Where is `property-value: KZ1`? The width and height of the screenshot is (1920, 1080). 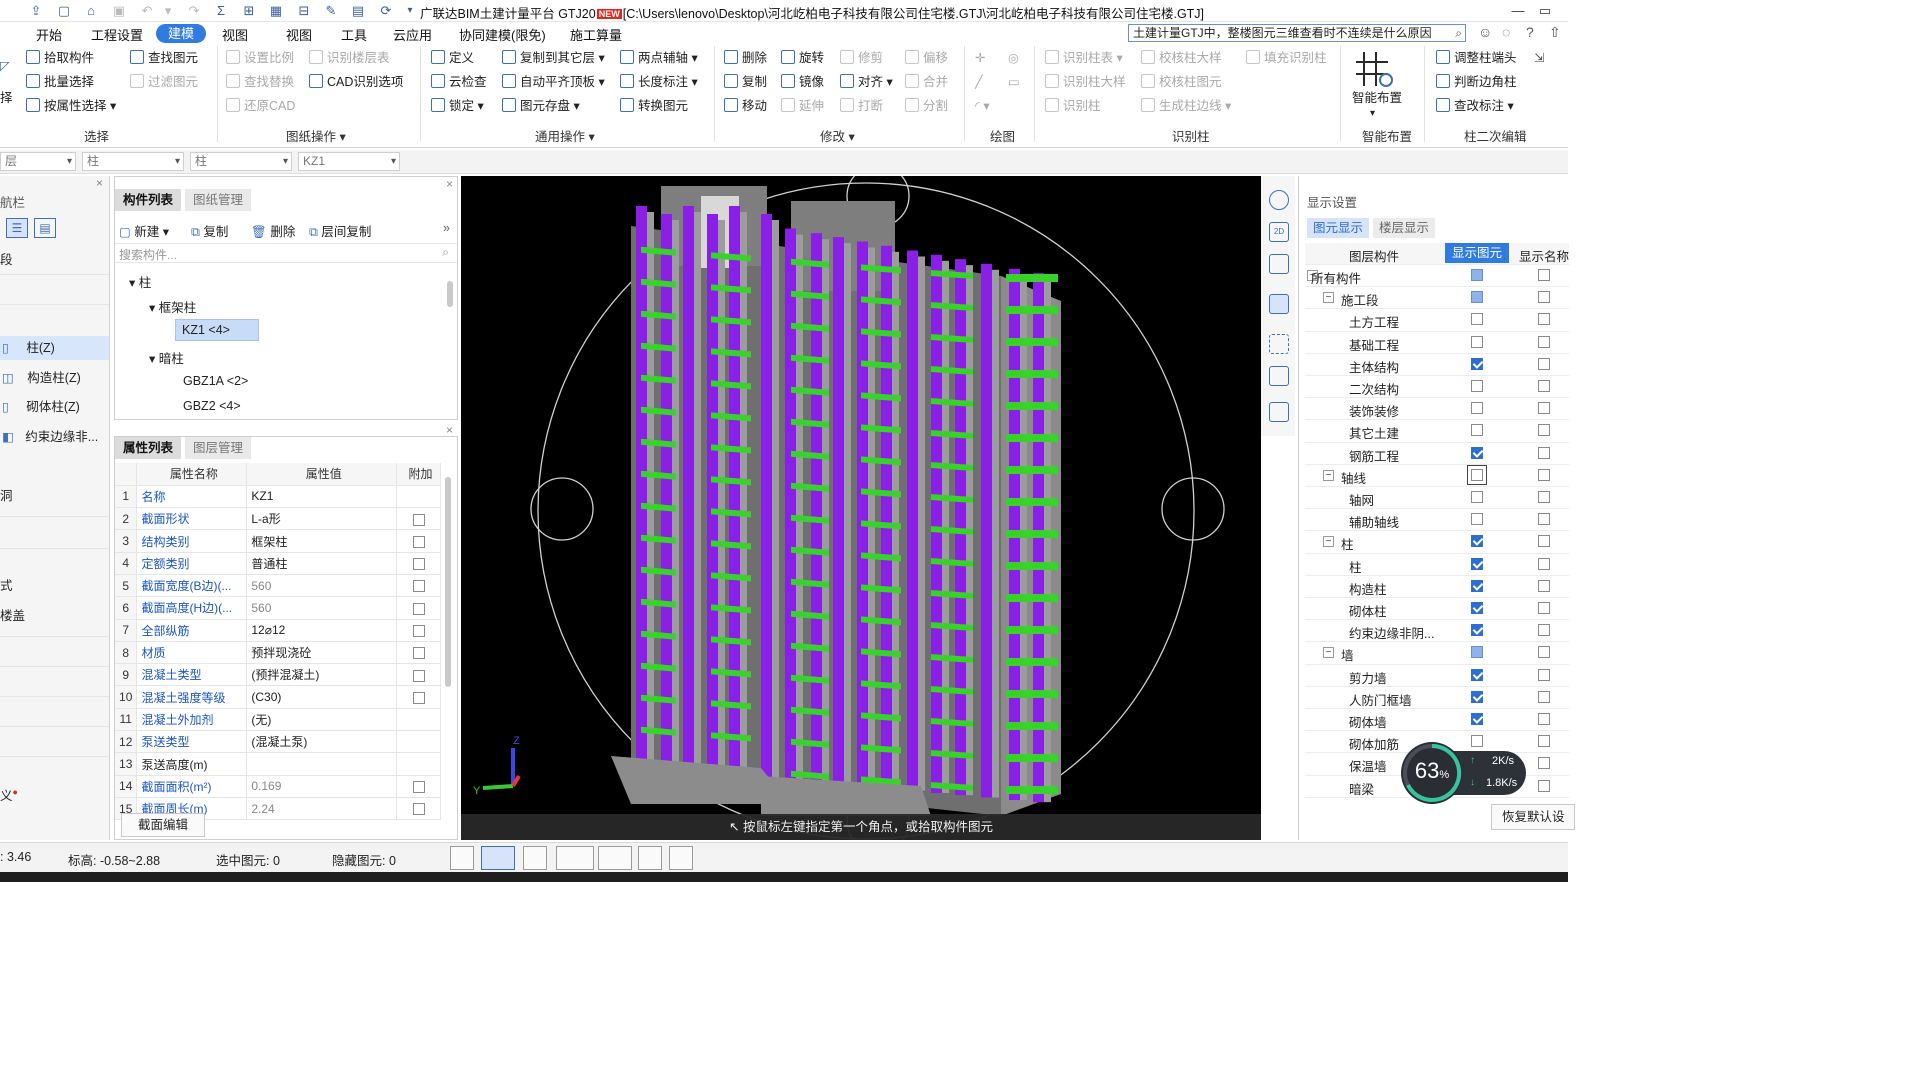 property-value: KZ1 is located at coordinates (322, 497).